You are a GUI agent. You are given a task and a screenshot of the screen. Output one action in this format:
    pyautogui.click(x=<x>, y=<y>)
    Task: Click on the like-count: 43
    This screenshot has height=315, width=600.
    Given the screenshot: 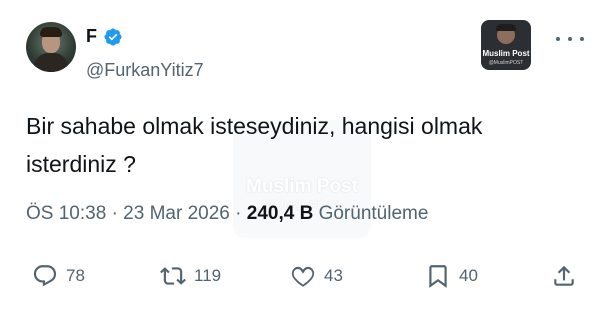 What is the action you would take?
    pyautogui.click(x=333, y=275)
    